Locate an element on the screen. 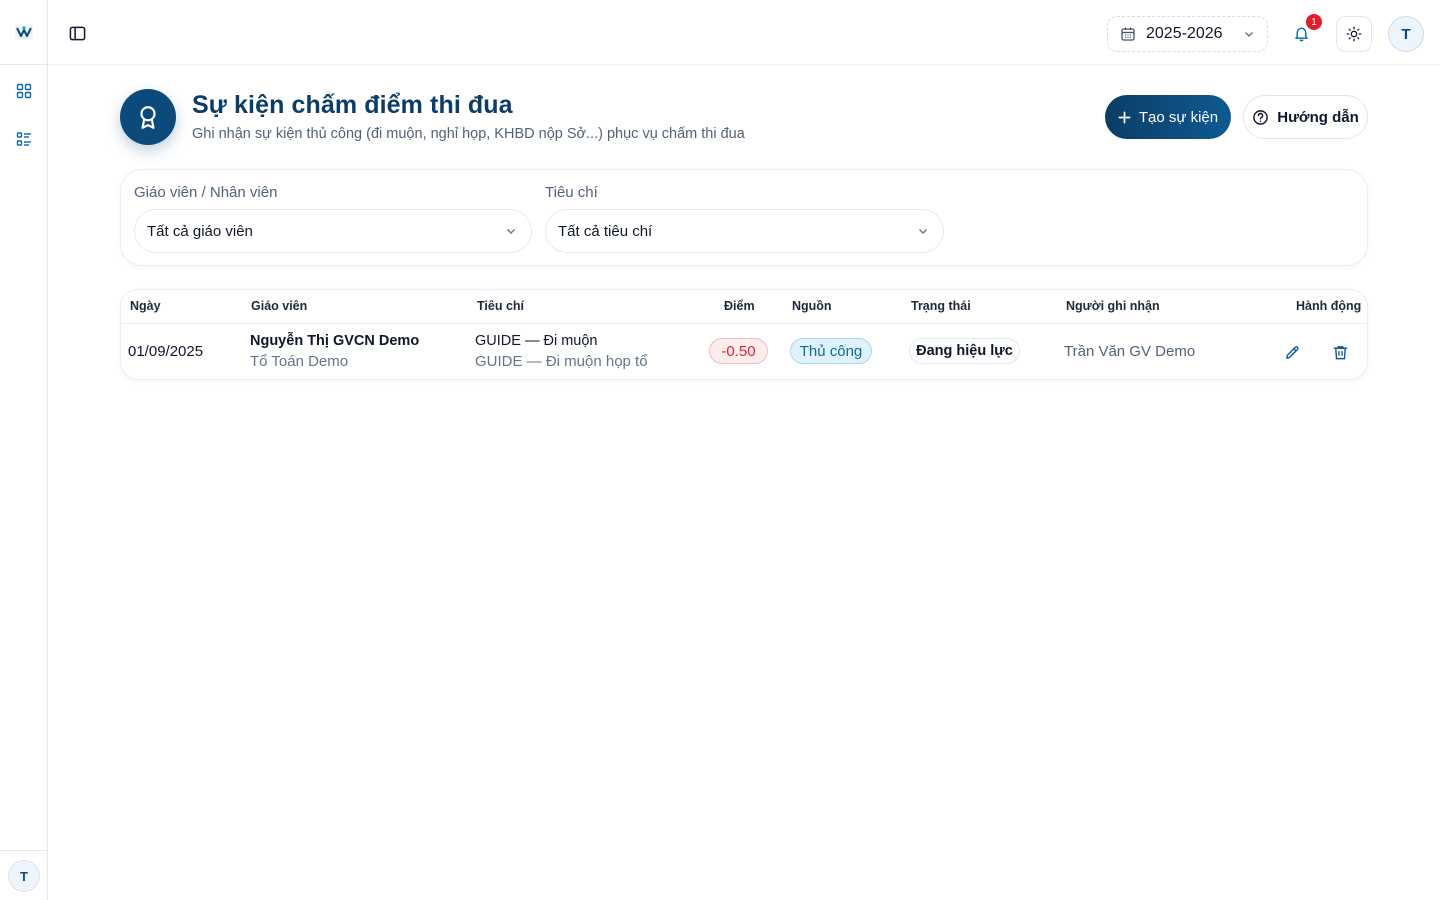  sidebar-divider is located at coordinates (23, 64).